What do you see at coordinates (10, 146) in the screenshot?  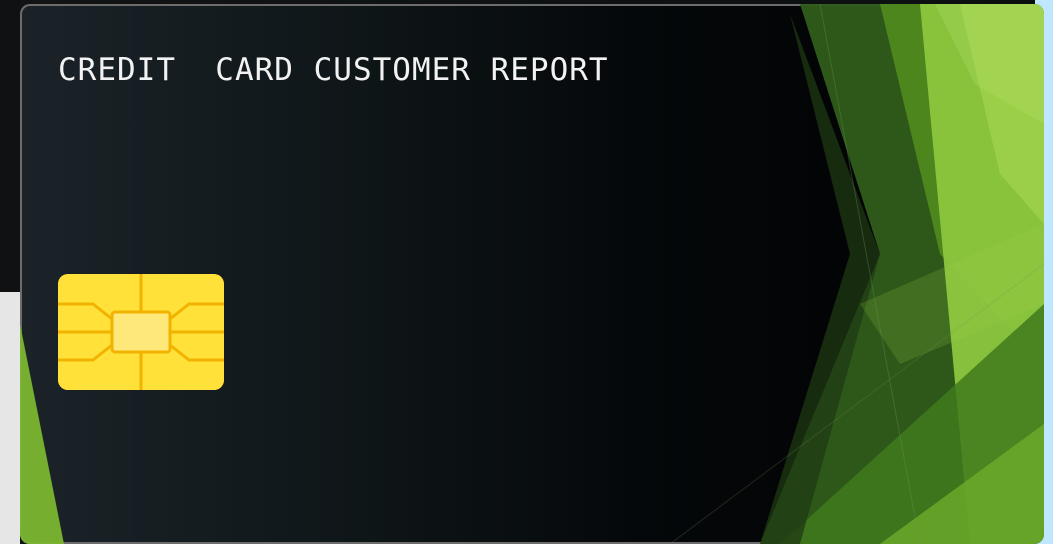 I see `background-left-top` at bounding box center [10, 146].